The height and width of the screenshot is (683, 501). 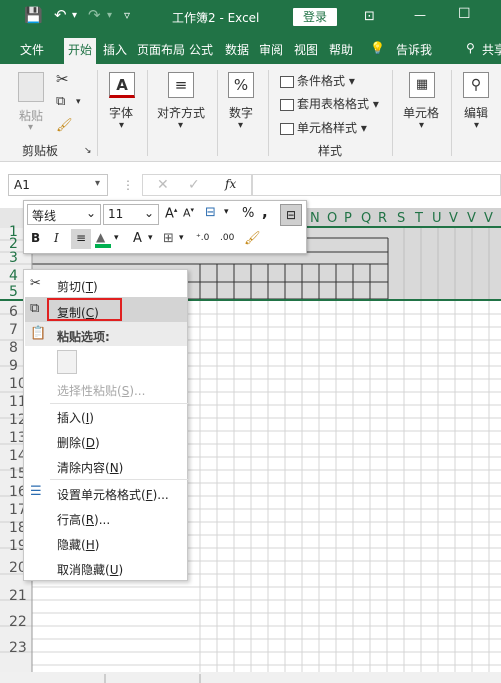 I want to click on formula-input, so click(x=376, y=185).